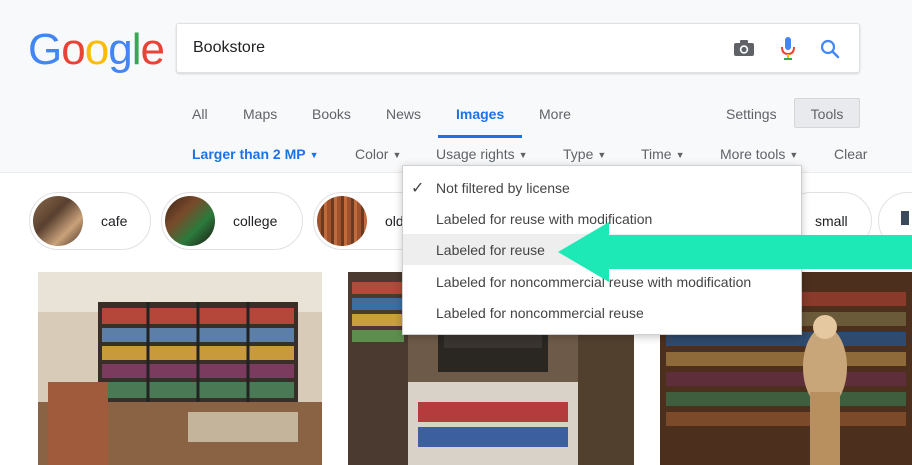 The width and height of the screenshot is (912, 465). Describe the element at coordinates (555, 114) in the screenshot. I see `tab-more: More` at that location.